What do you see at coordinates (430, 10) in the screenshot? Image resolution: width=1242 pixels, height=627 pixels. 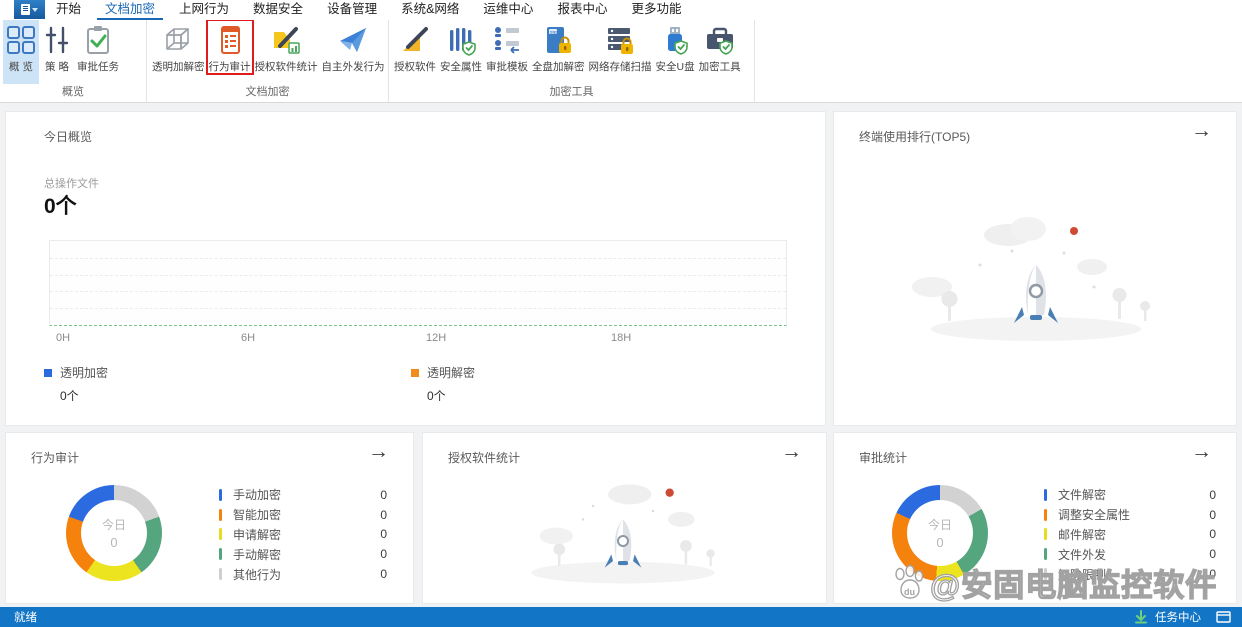 I see `tab-system-network: 系统&网络` at bounding box center [430, 10].